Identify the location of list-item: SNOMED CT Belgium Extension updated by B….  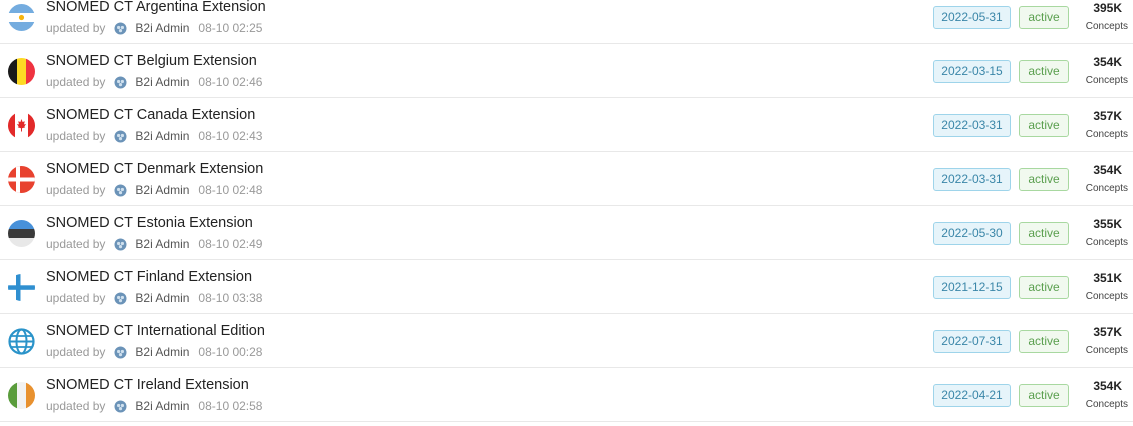
(566, 71).